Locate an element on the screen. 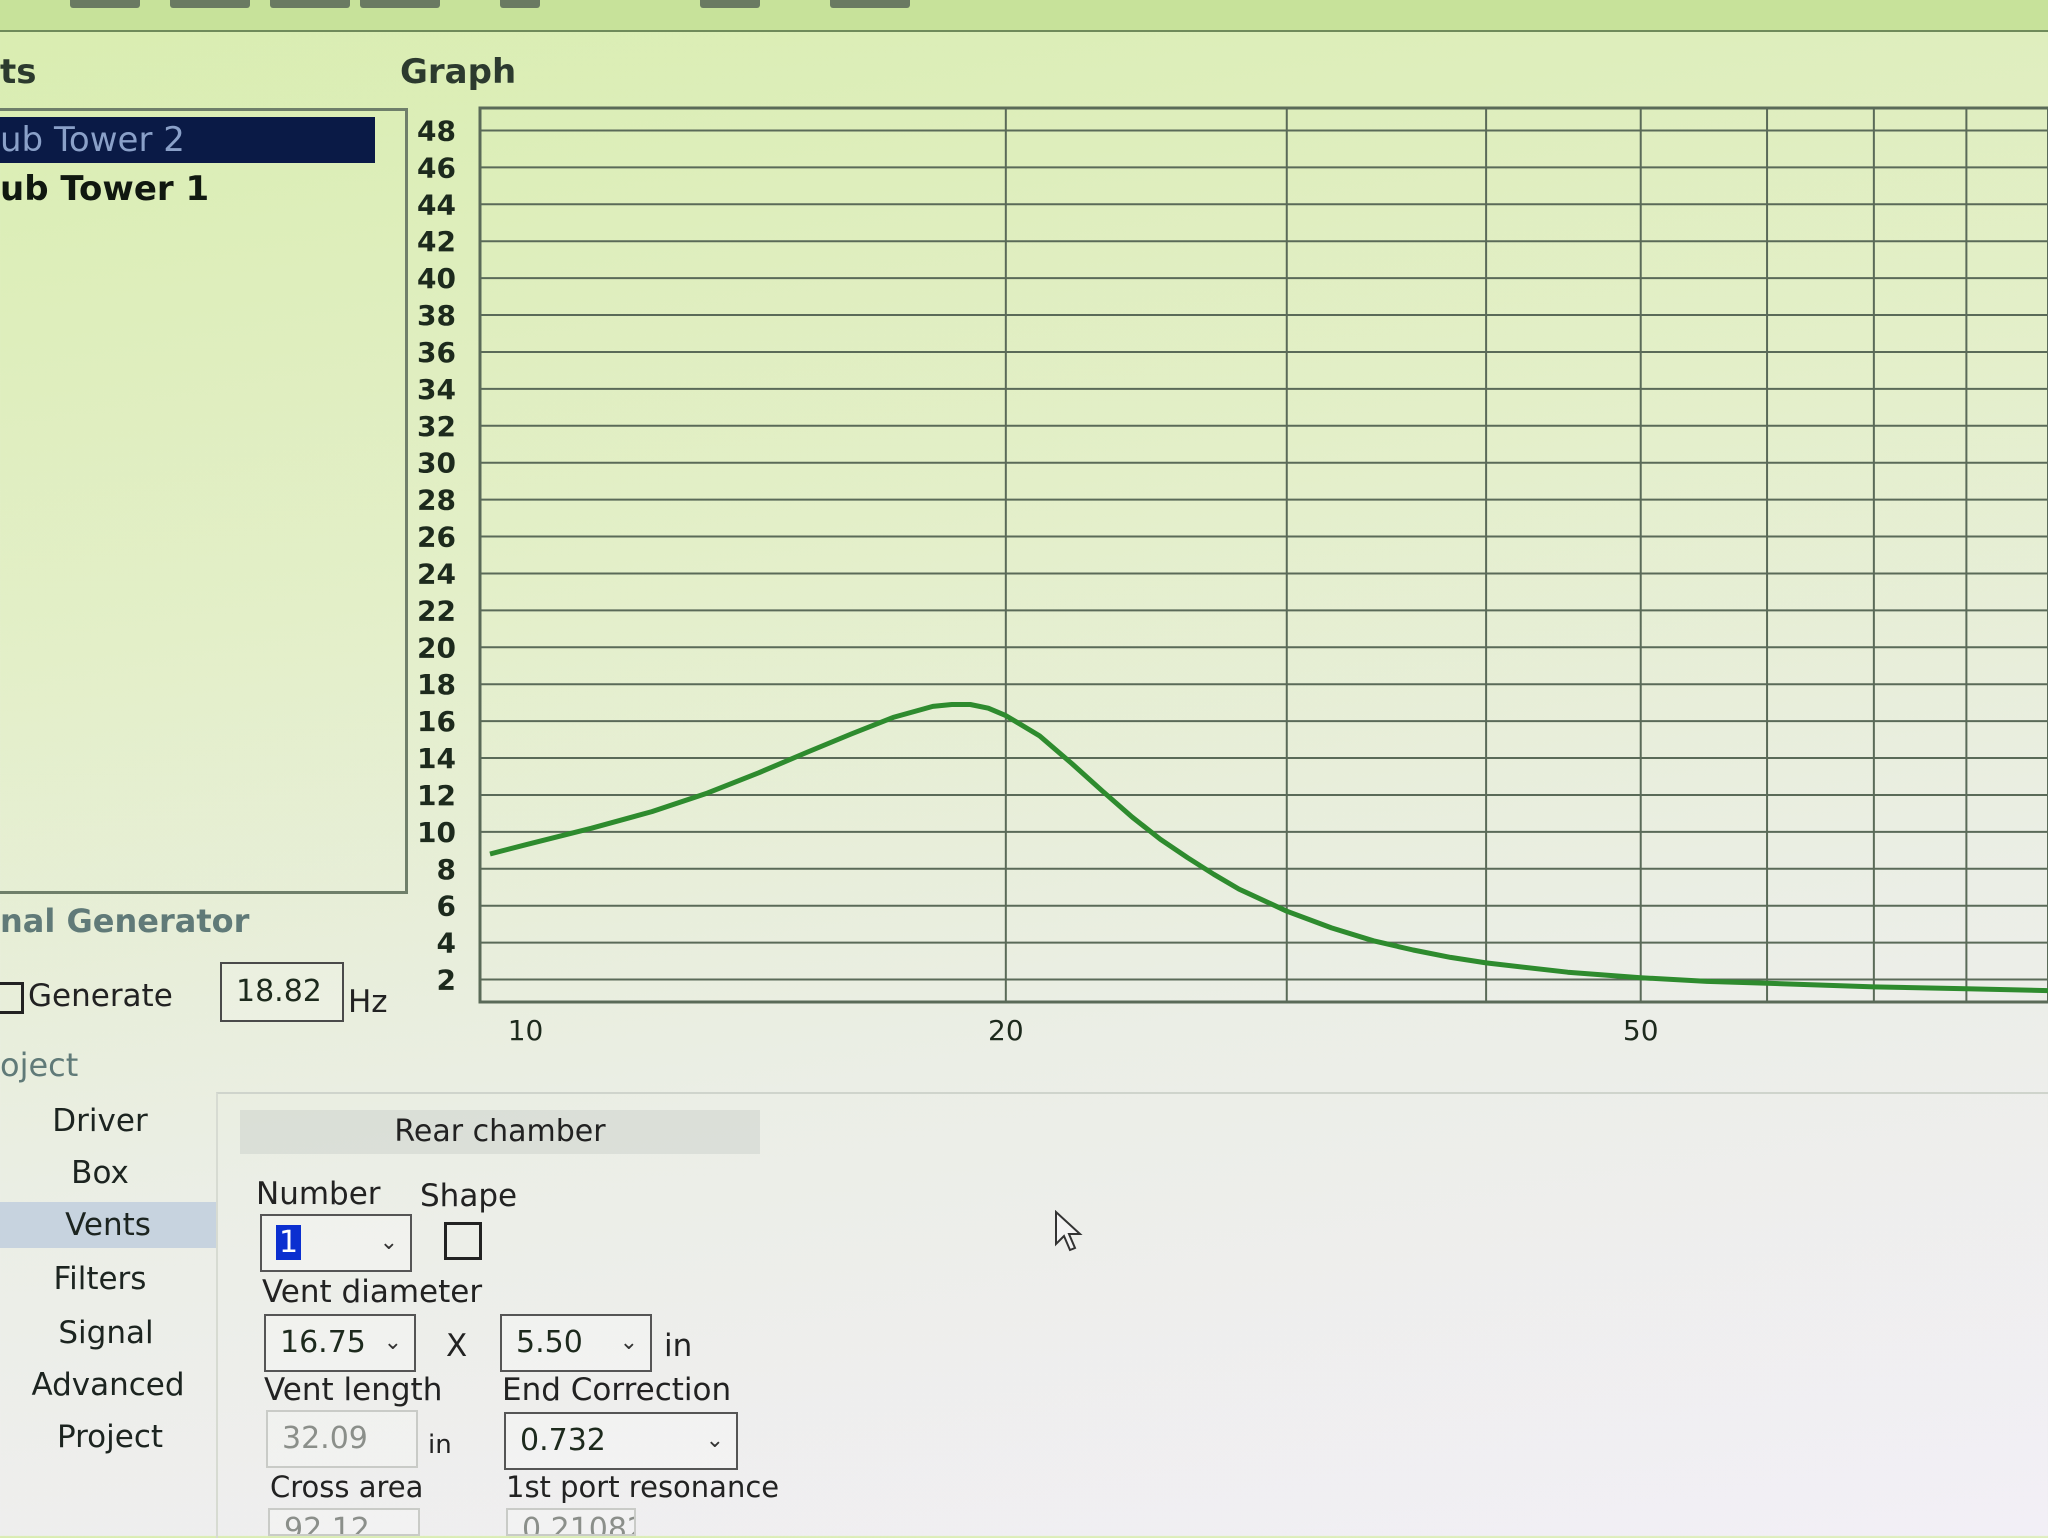  vent-height-select: 5.50 ⌄ is located at coordinates (576, 1343).